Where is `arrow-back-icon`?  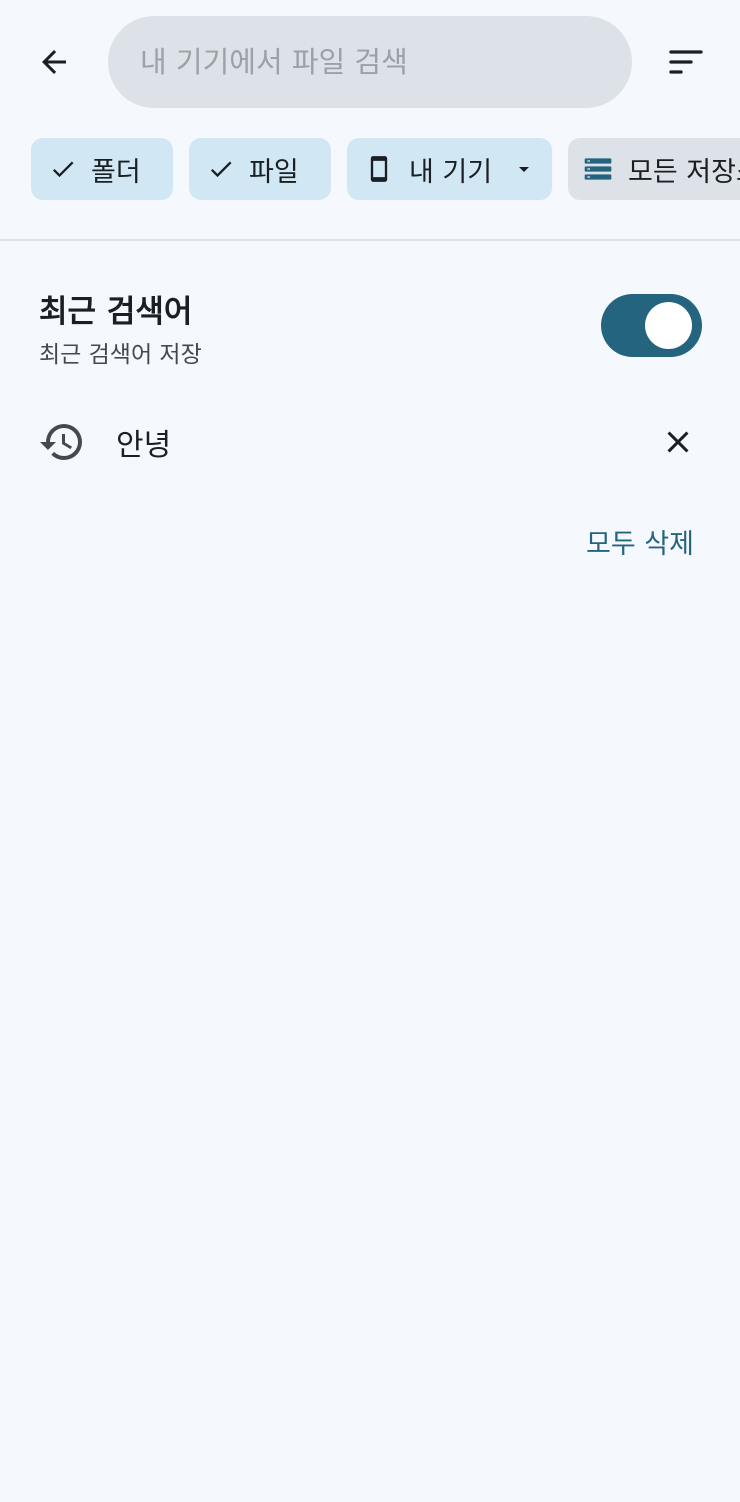 arrow-back-icon is located at coordinates (54, 62).